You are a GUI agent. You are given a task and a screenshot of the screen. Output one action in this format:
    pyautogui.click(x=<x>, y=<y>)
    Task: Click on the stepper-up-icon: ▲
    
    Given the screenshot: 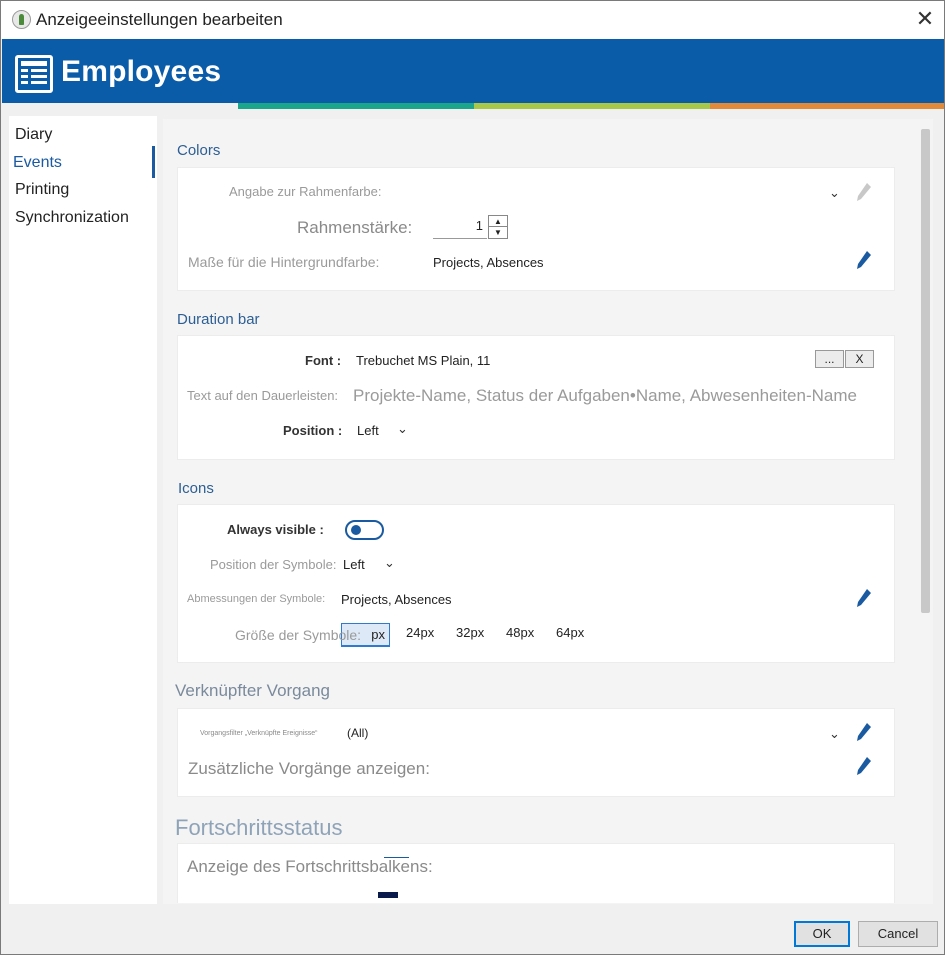 What is the action you would take?
    pyautogui.click(x=498, y=221)
    